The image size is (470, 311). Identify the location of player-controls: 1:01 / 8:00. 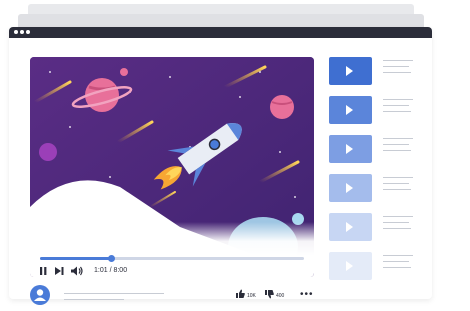
(172, 249).